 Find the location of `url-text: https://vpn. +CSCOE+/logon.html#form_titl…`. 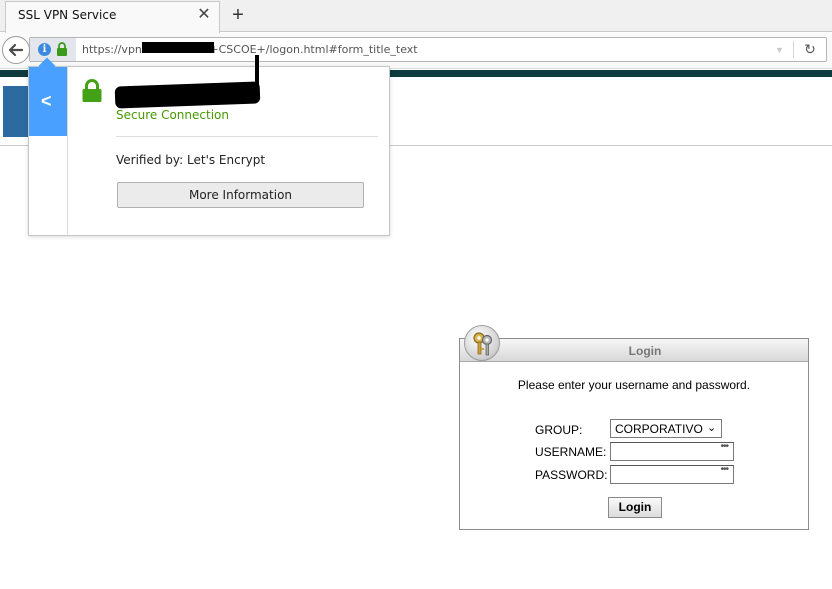

url-text: https://vpn. +CSCOE+/logon.html#form_titl… is located at coordinates (250, 49).